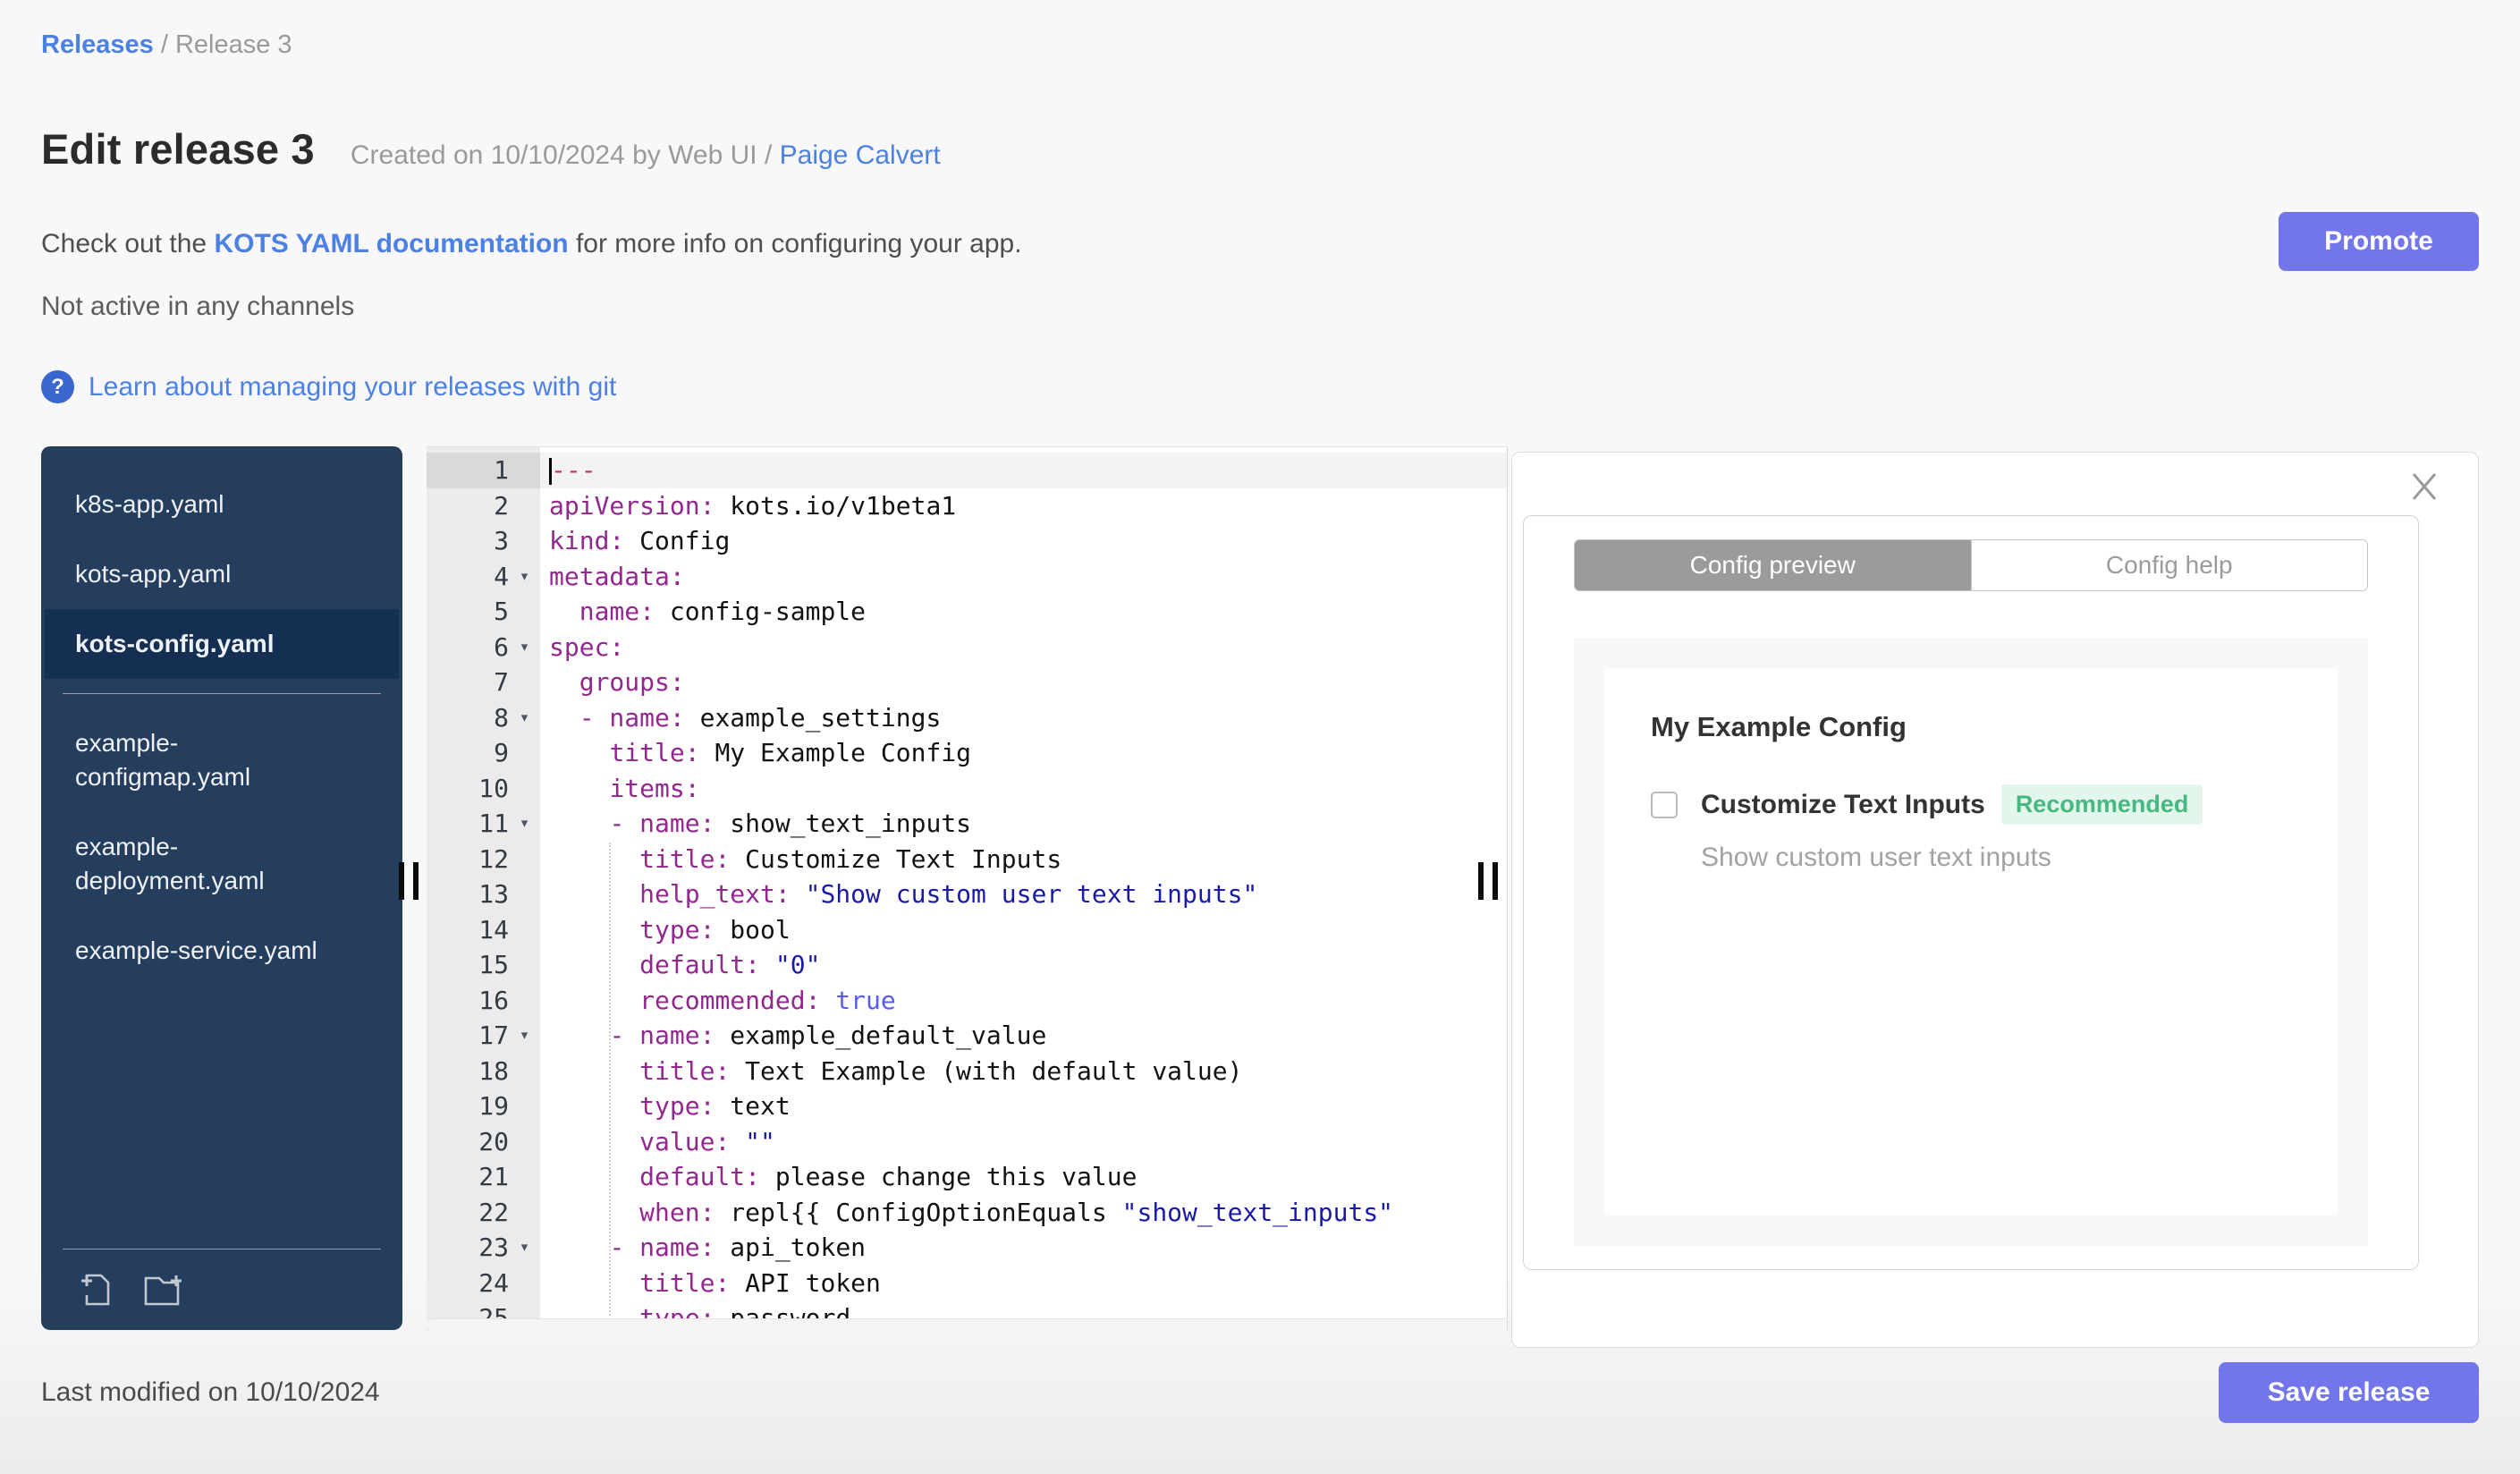  Describe the element at coordinates (1490, 881) in the screenshot. I see `editor-resize-handle` at that location.